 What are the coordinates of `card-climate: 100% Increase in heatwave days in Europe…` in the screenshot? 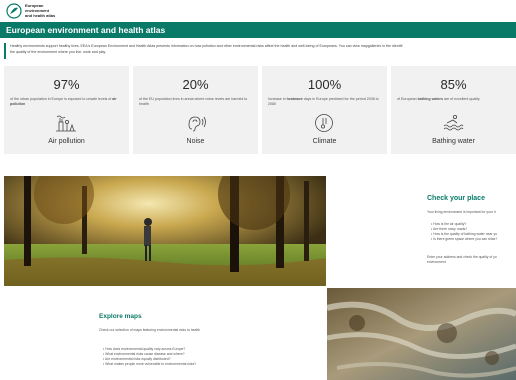 It's located at (324, 110).